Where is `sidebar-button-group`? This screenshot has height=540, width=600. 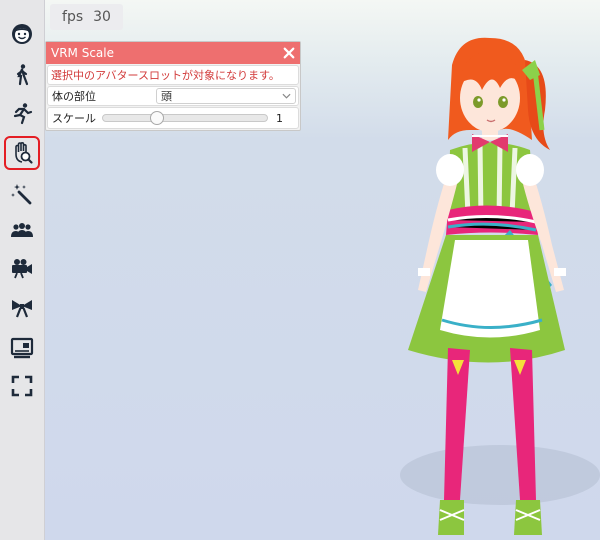 sidebar-button-group is located at coordinates (22, 230).